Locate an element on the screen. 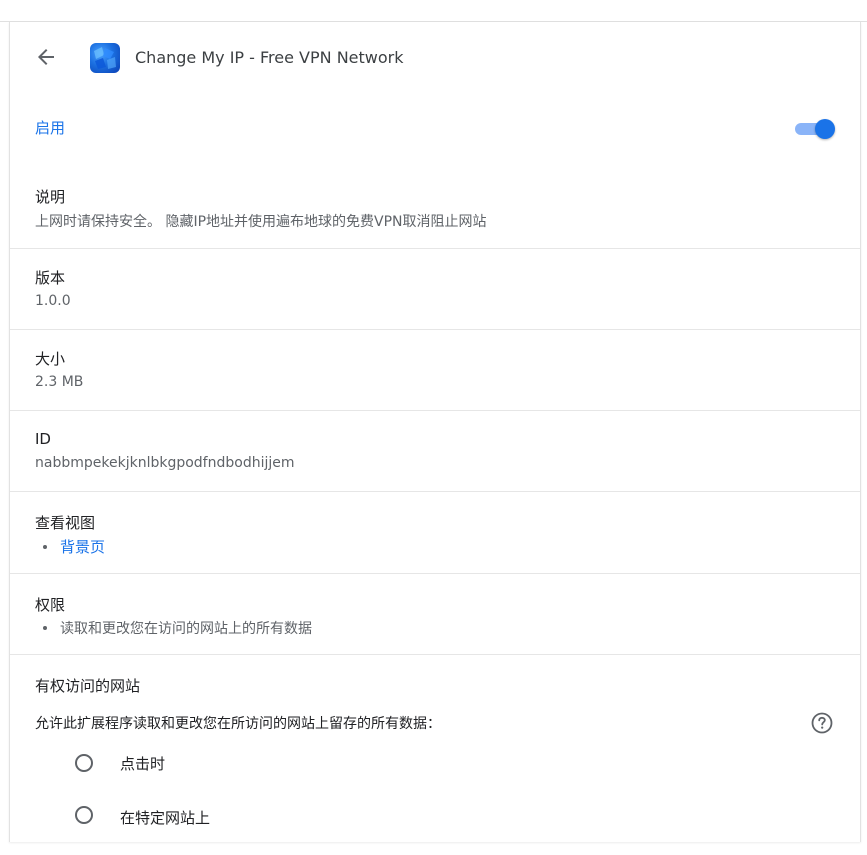  option-on-click-label: 点击时 is located at coordinates (142, 763).